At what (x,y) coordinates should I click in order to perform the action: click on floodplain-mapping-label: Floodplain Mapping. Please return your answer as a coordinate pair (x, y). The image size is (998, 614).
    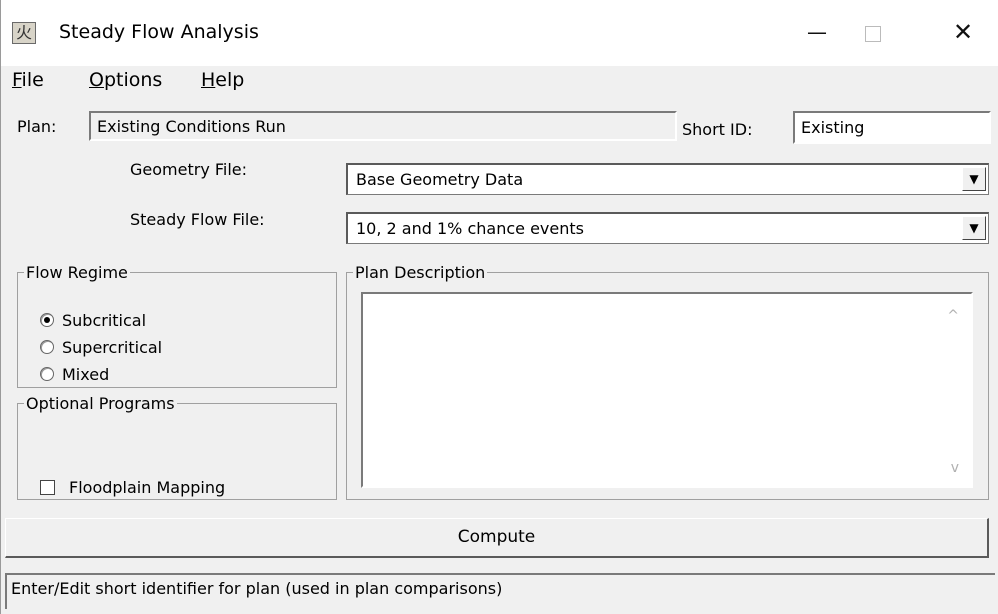
    Looking at the image, I should click on (147, 487).